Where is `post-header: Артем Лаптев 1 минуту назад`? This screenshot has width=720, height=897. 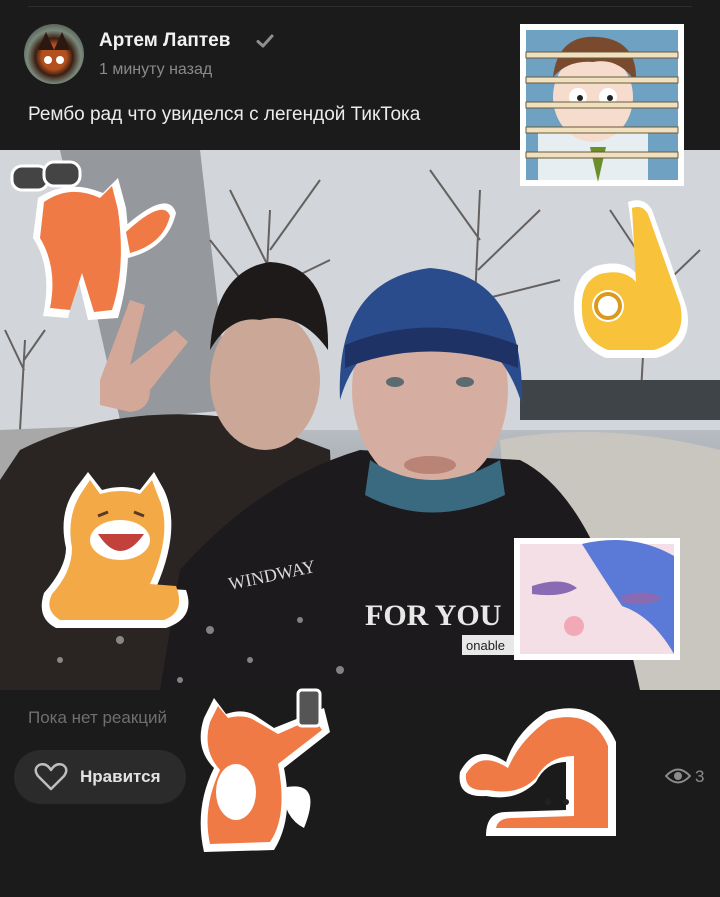 post-header: Артем Лаптев 1 минуту назад is located at coordinates (264, 56).